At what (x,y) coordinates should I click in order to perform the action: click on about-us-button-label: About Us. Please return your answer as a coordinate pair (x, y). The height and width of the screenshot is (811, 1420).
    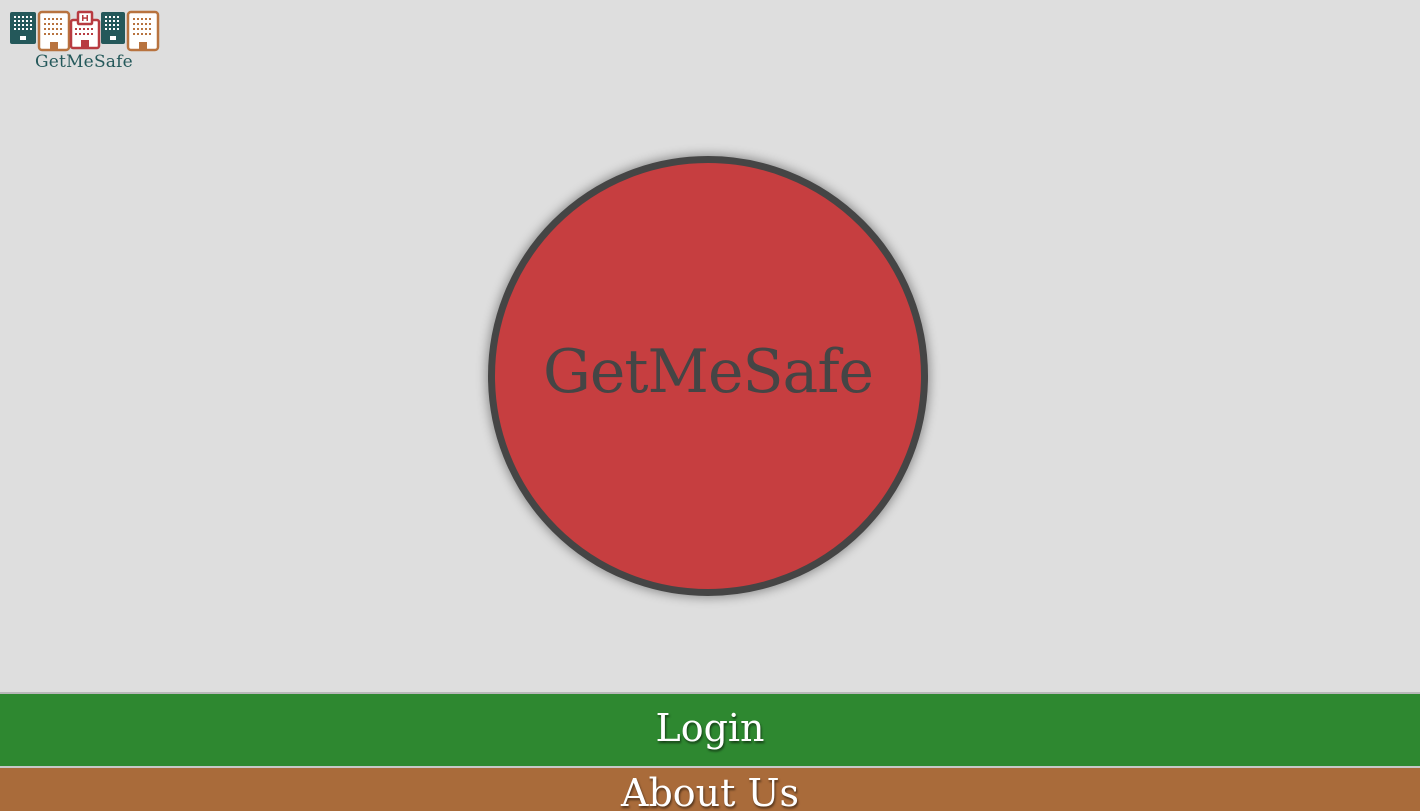
    Looking at the image, I should click on (710, 791).